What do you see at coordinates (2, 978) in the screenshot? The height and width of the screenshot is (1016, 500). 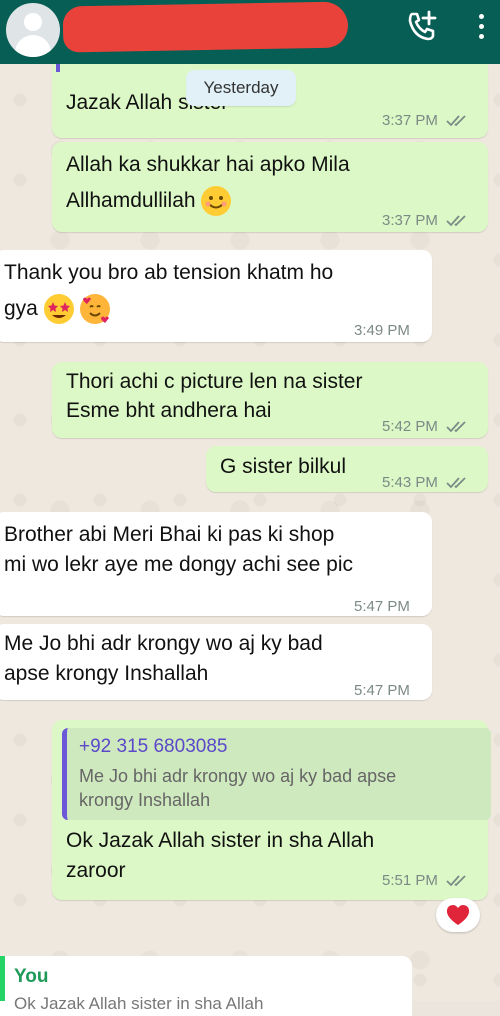 I see `reply-accent-bar` at bounding box center [2, 978].